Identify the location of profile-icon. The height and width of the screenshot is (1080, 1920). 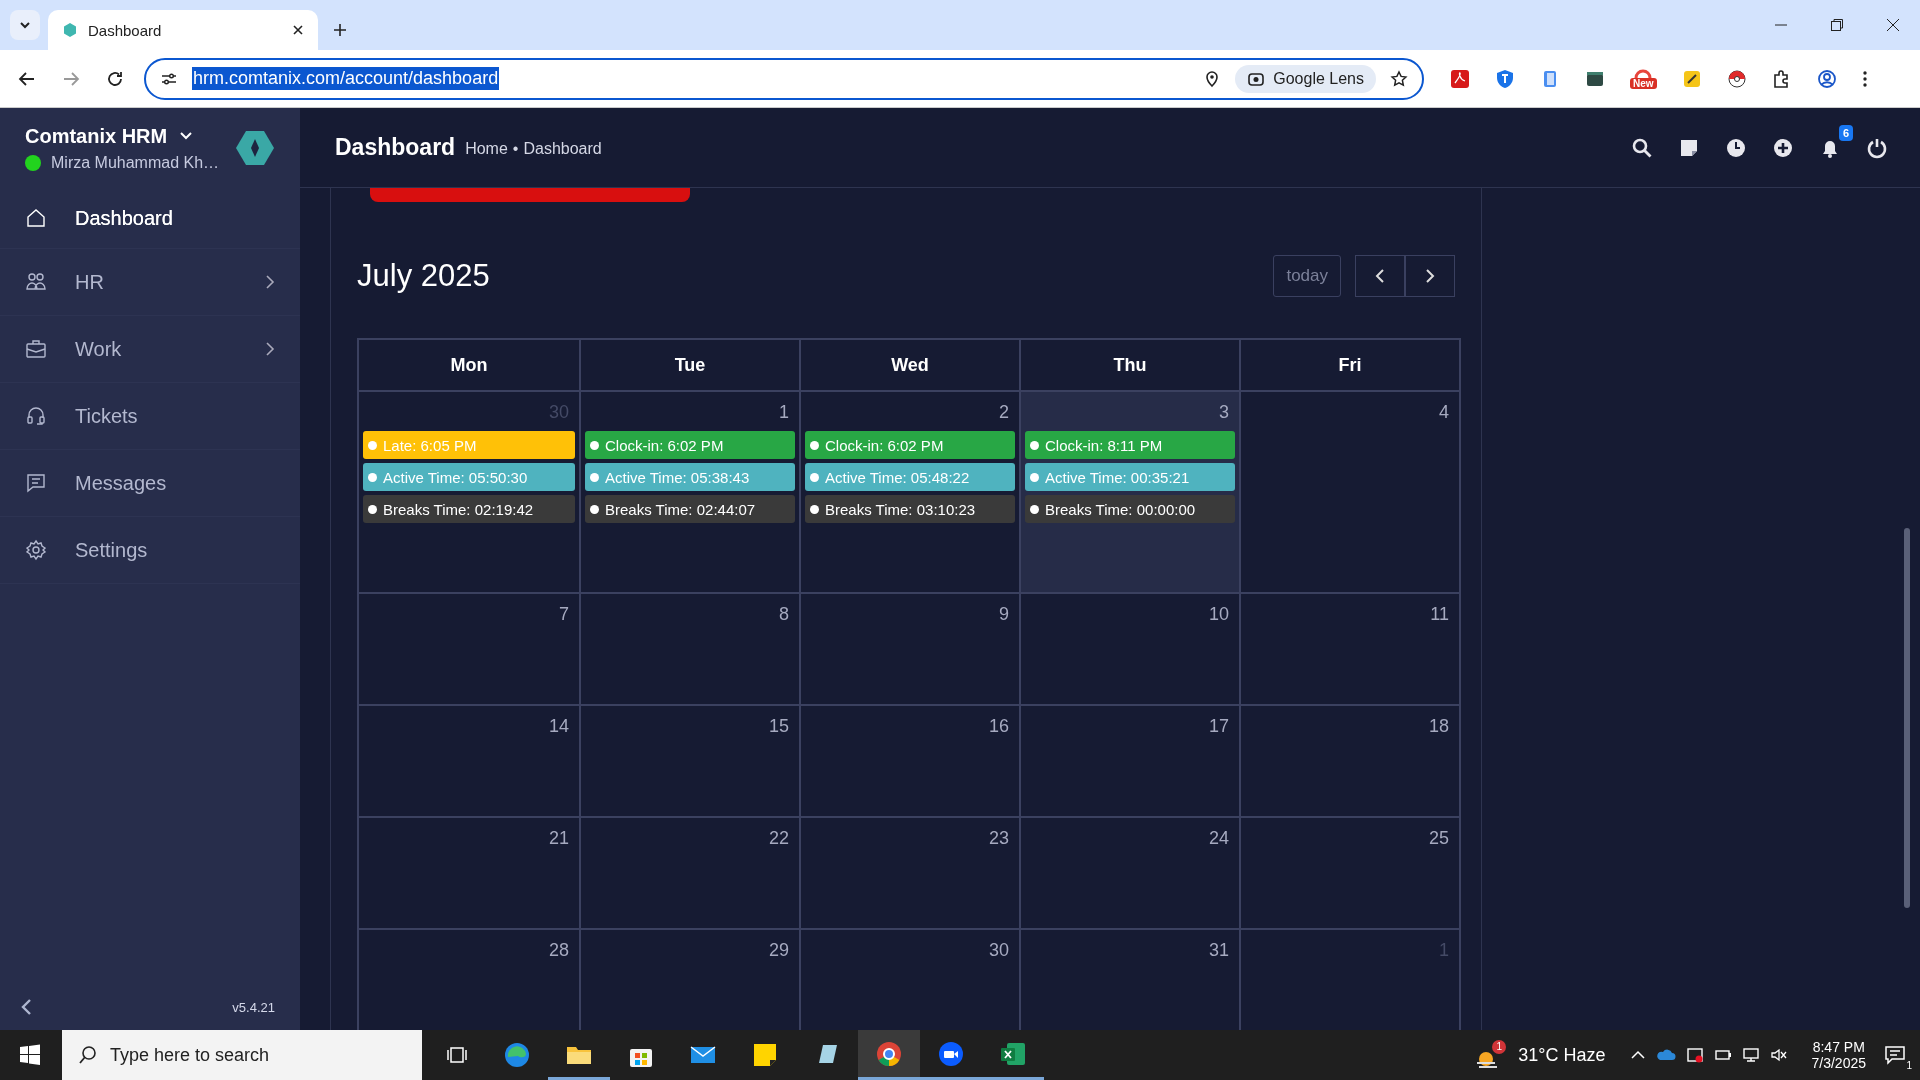
(1826, 78).